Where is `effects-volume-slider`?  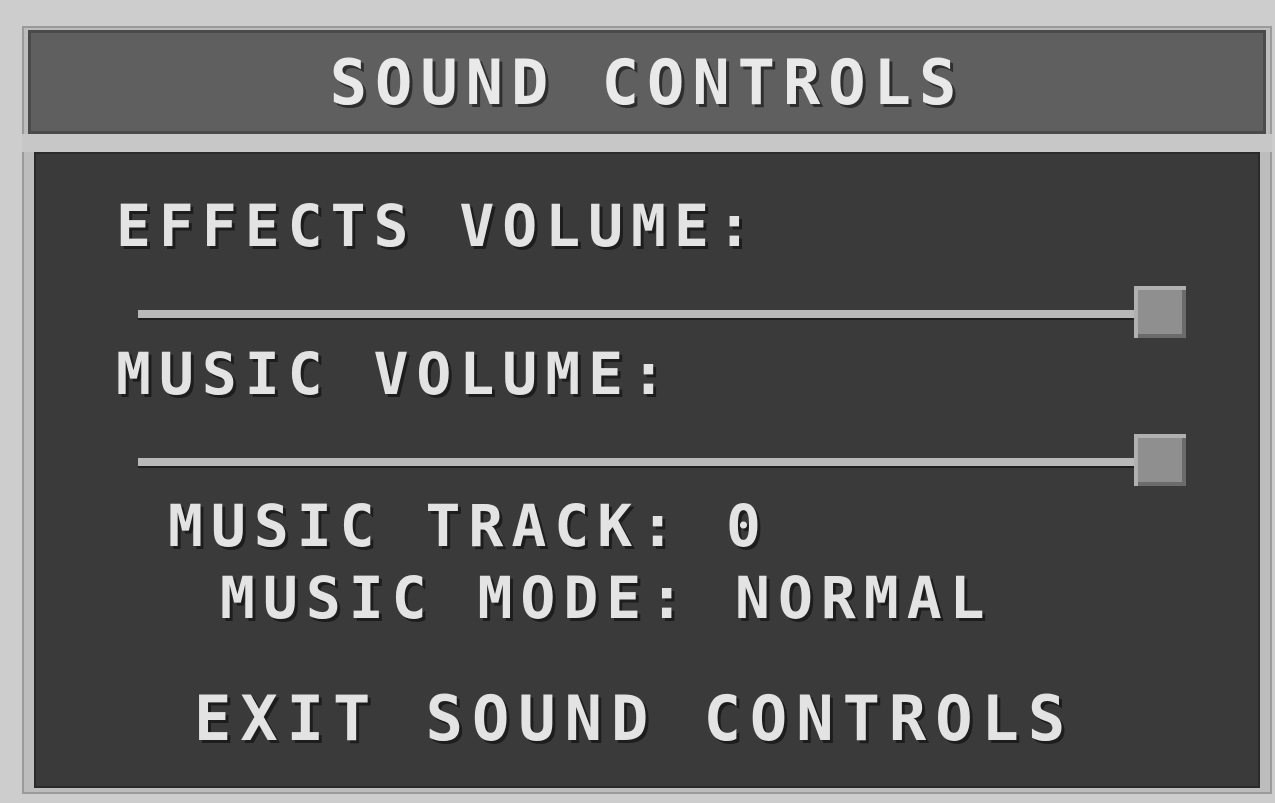
effects-volume-slider is located at coordinates (663, 316).